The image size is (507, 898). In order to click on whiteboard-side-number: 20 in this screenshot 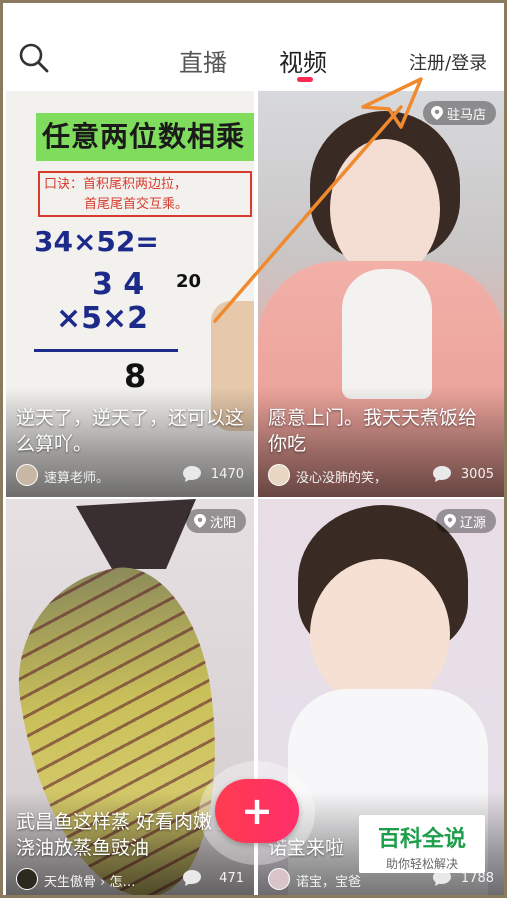, I will do `click(189, 281)`.